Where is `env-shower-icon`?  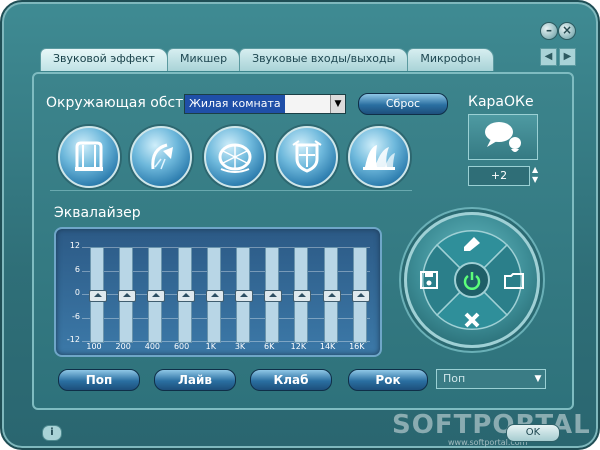
env-shower-icon is located at coordinates (161, 157).